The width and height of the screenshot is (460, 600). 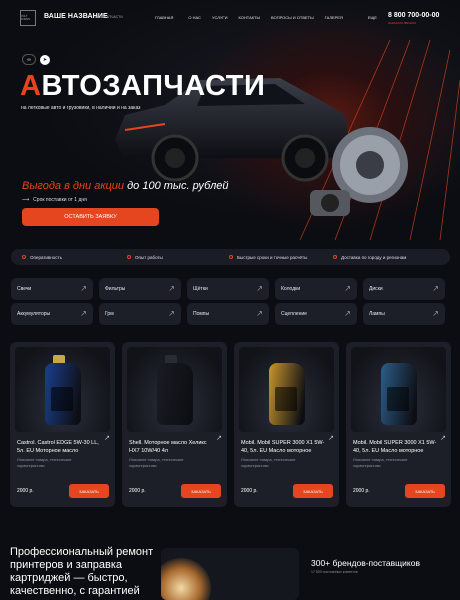 I want to click on lamp-glow, so click(x=186, y=579).